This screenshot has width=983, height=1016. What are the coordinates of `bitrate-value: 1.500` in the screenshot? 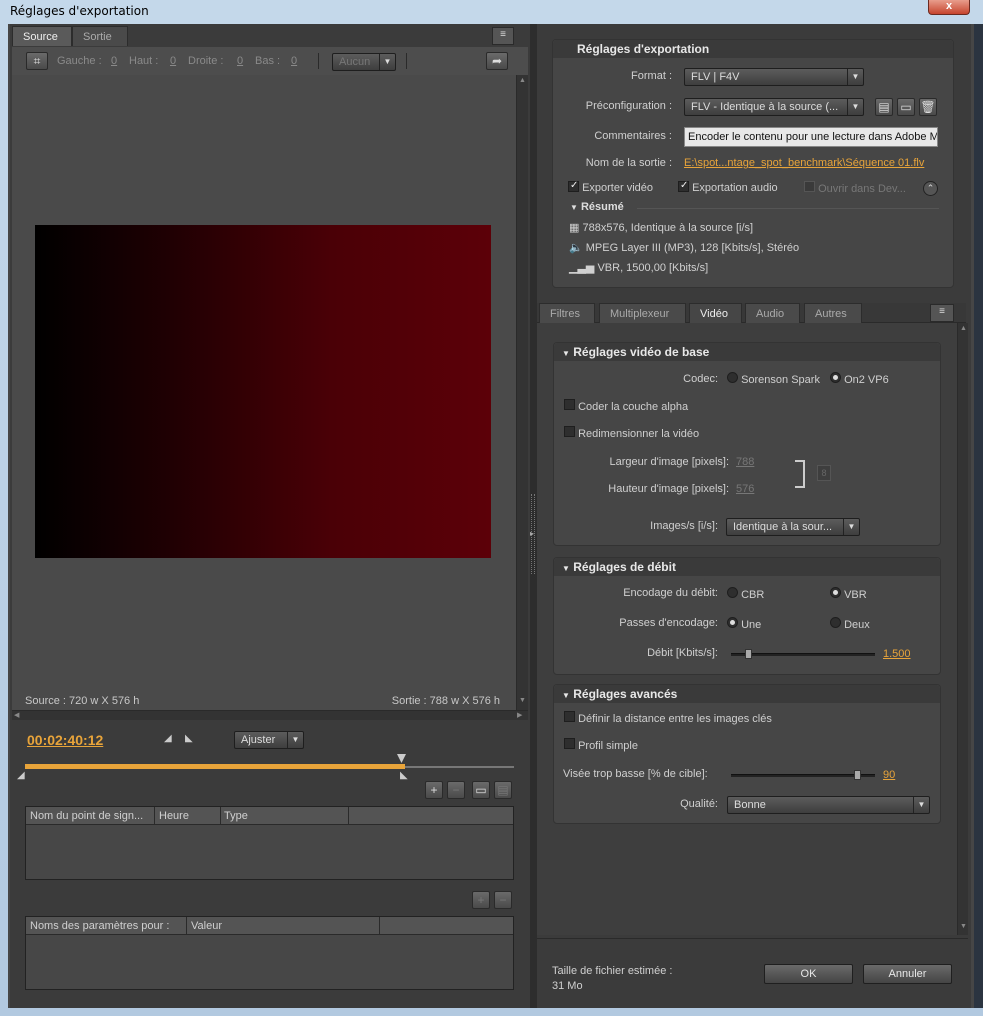 It's located at (897, 654).